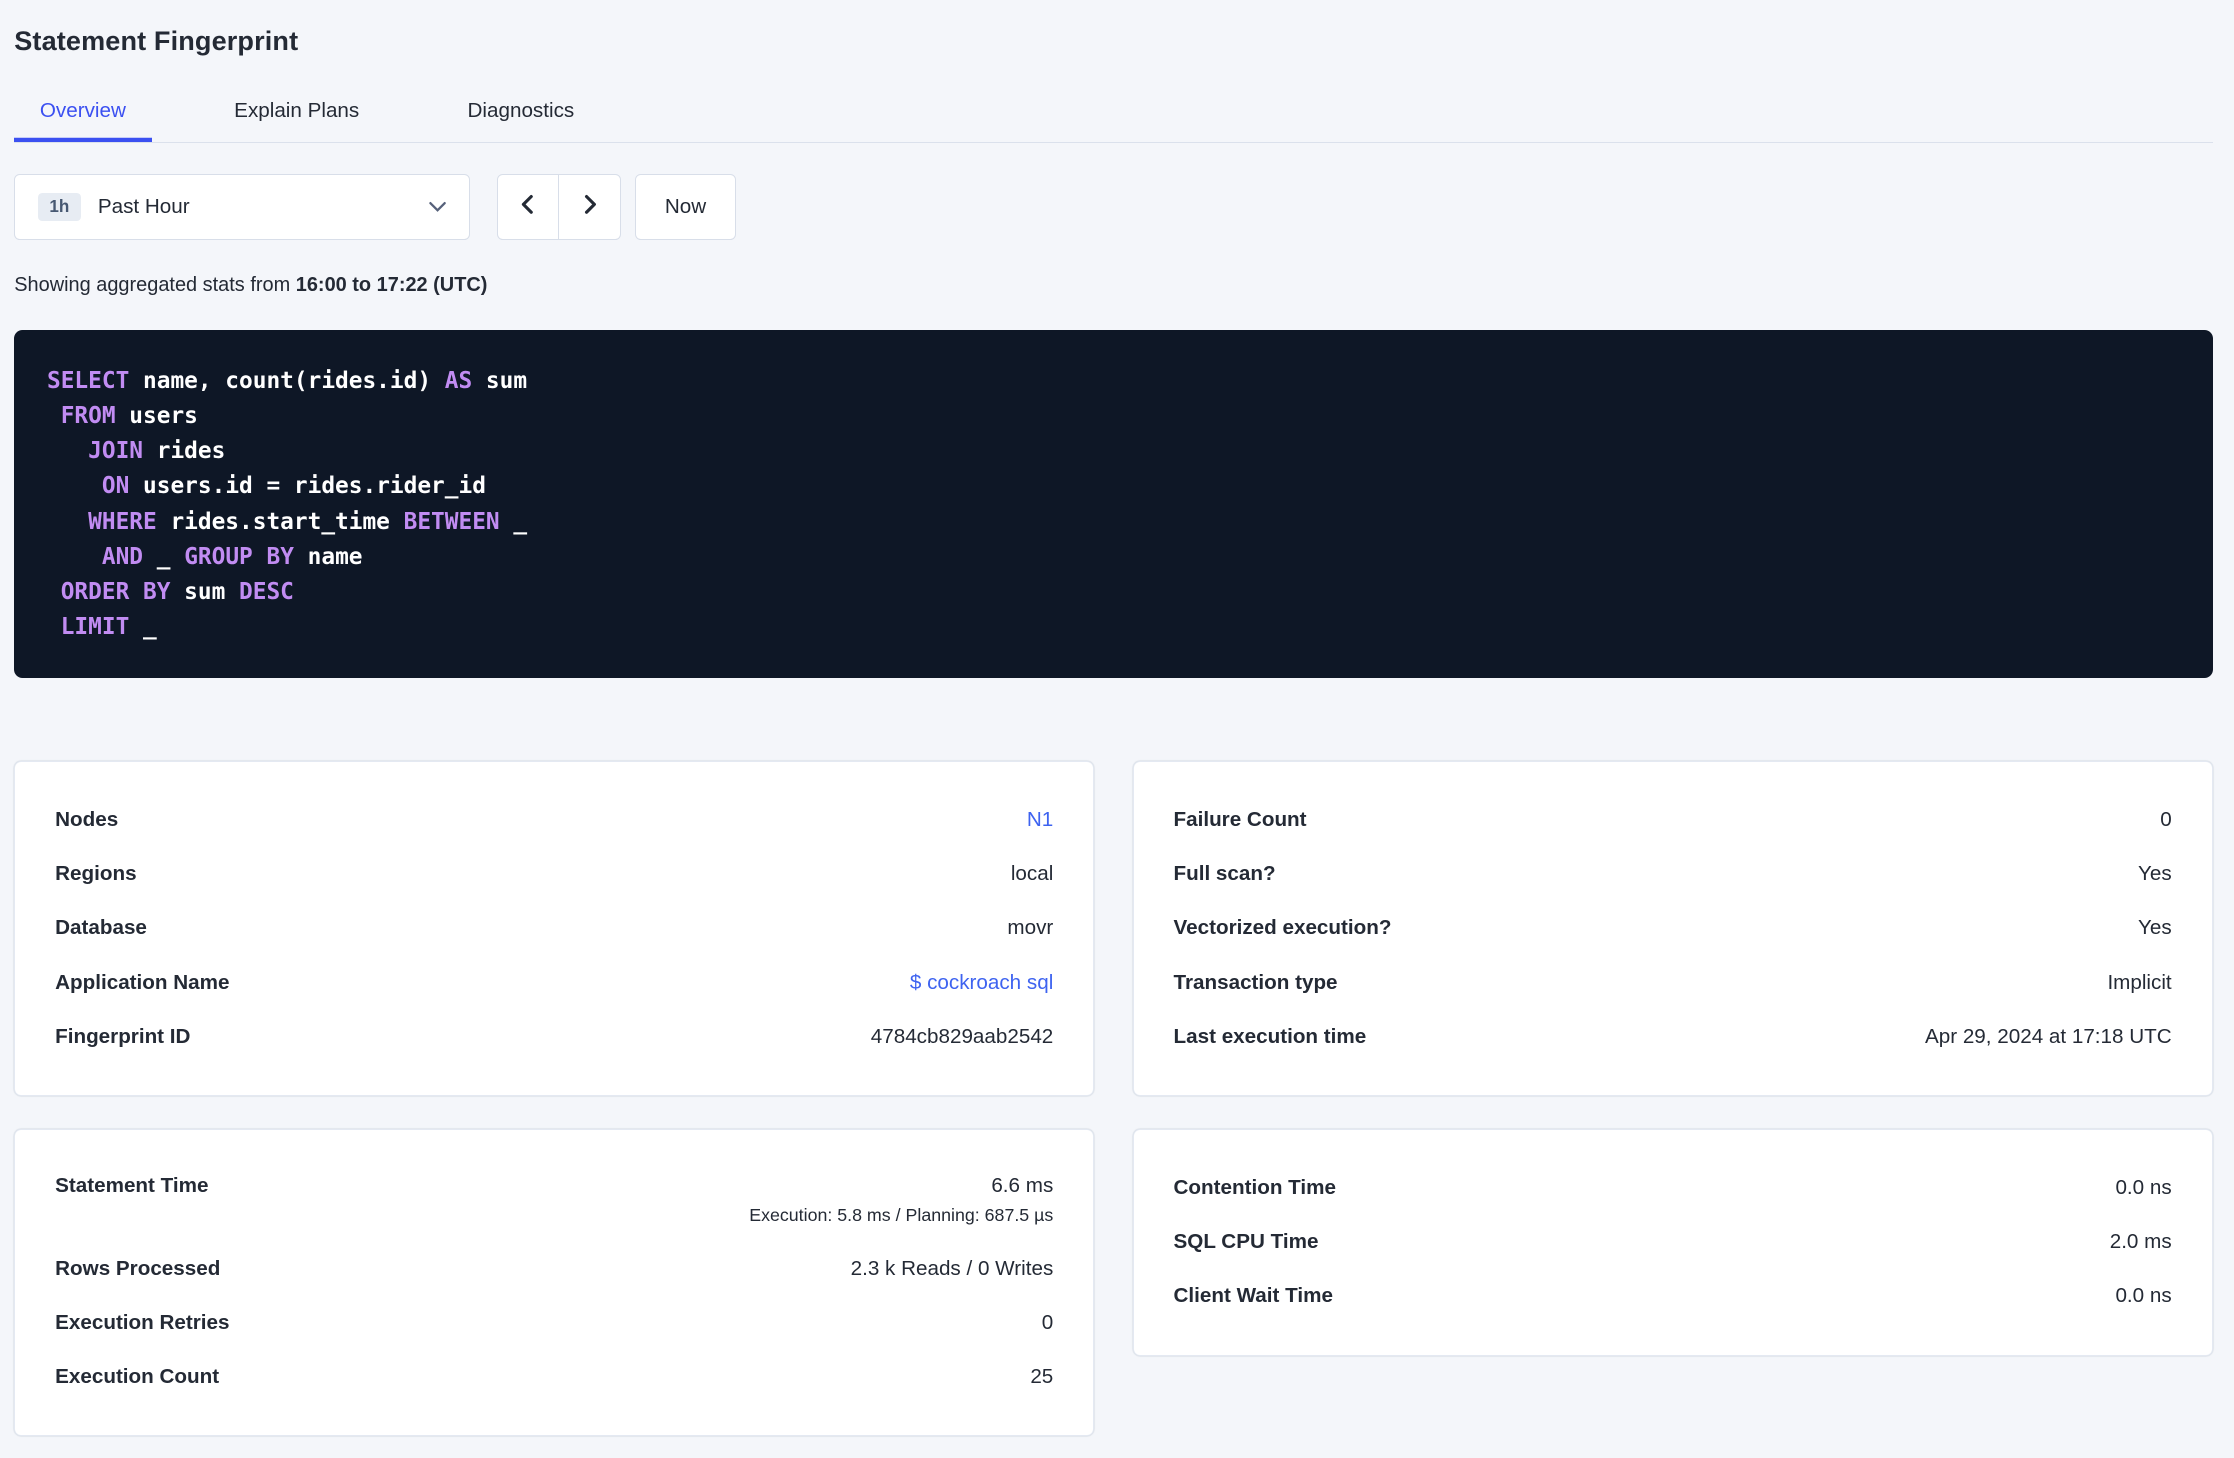 The width and height of the screenshot is (2234, 1458). What do you see at coordinates (1254, 1188) in the screenshot?
I see `row-label: Contention Time` at bounding box center [1254, 1188].